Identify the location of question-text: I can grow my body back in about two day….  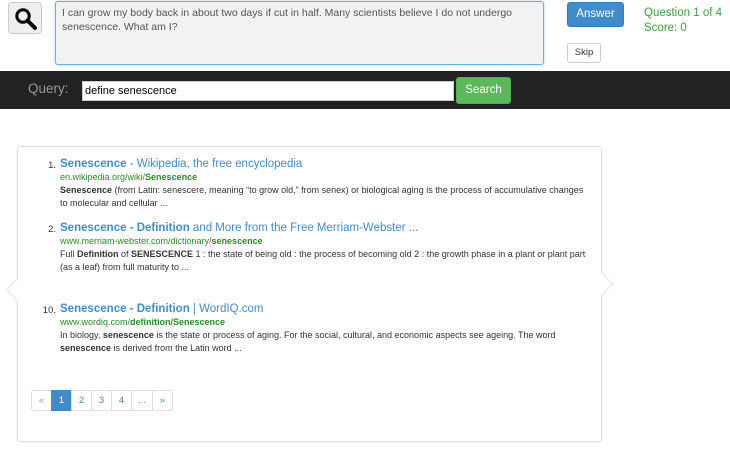
(299, 33).